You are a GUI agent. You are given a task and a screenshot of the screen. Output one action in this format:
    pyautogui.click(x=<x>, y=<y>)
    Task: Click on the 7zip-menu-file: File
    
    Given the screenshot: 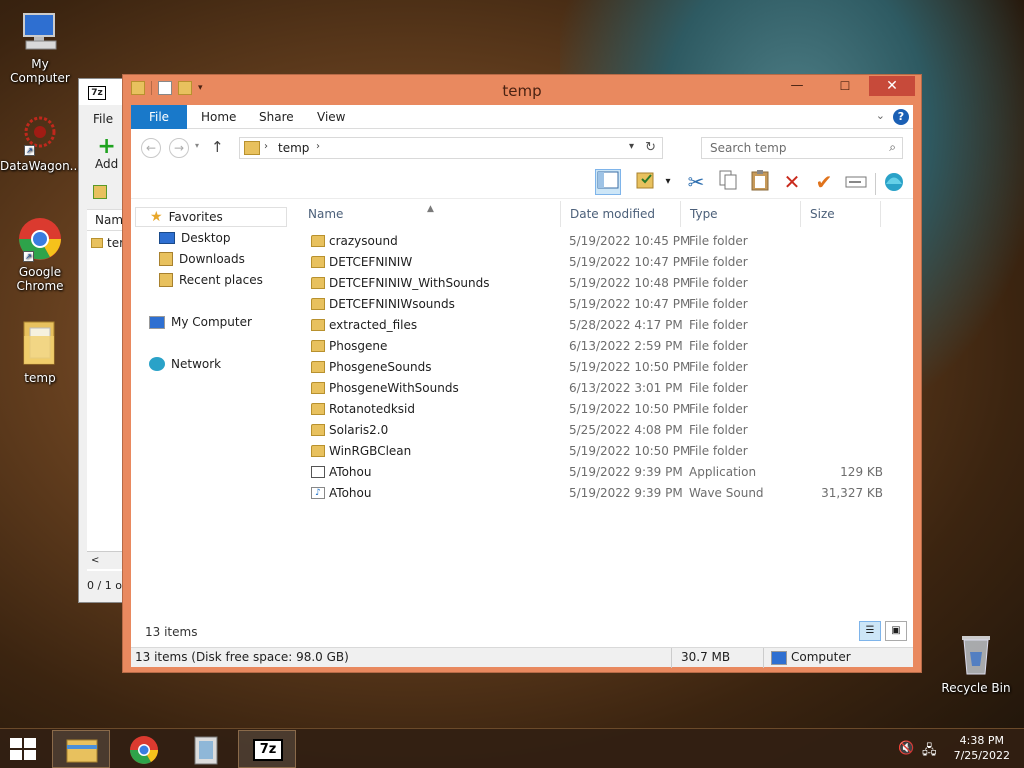 What is the action you would take?
    pyautogui.click(x=103, y=119)
    